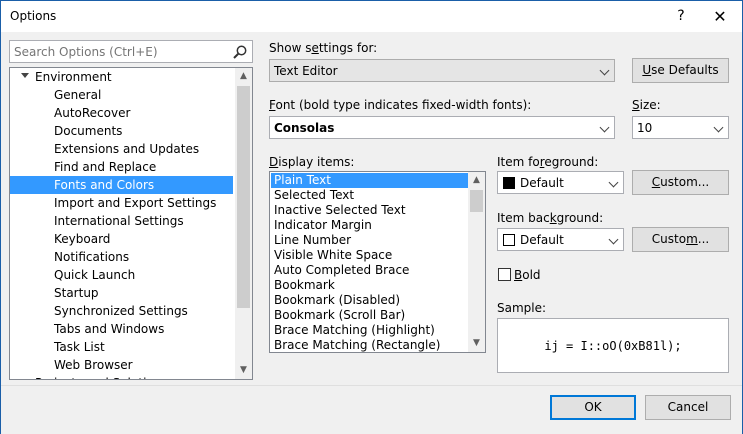 The width and height of the screenshot is (743, 434). What do you see at coordinates (371, 16) in the screenshot?
I see `title-bar: Options ? ✕` at bounding box center [371, 16].